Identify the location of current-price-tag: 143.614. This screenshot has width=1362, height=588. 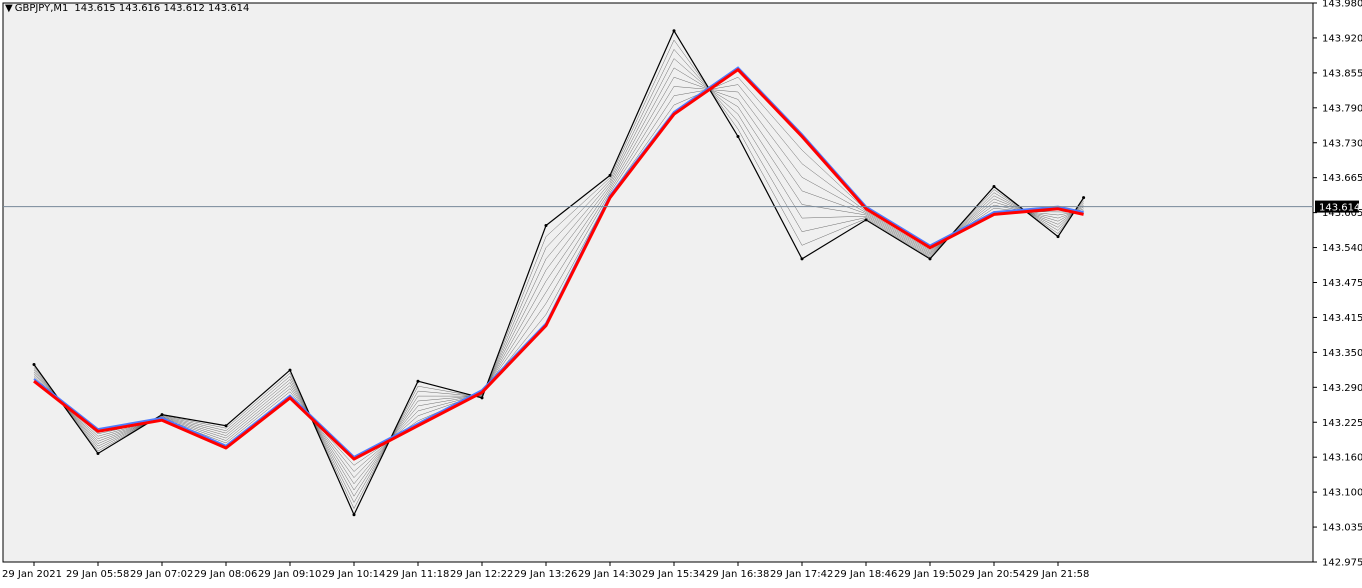
(1337, 207).